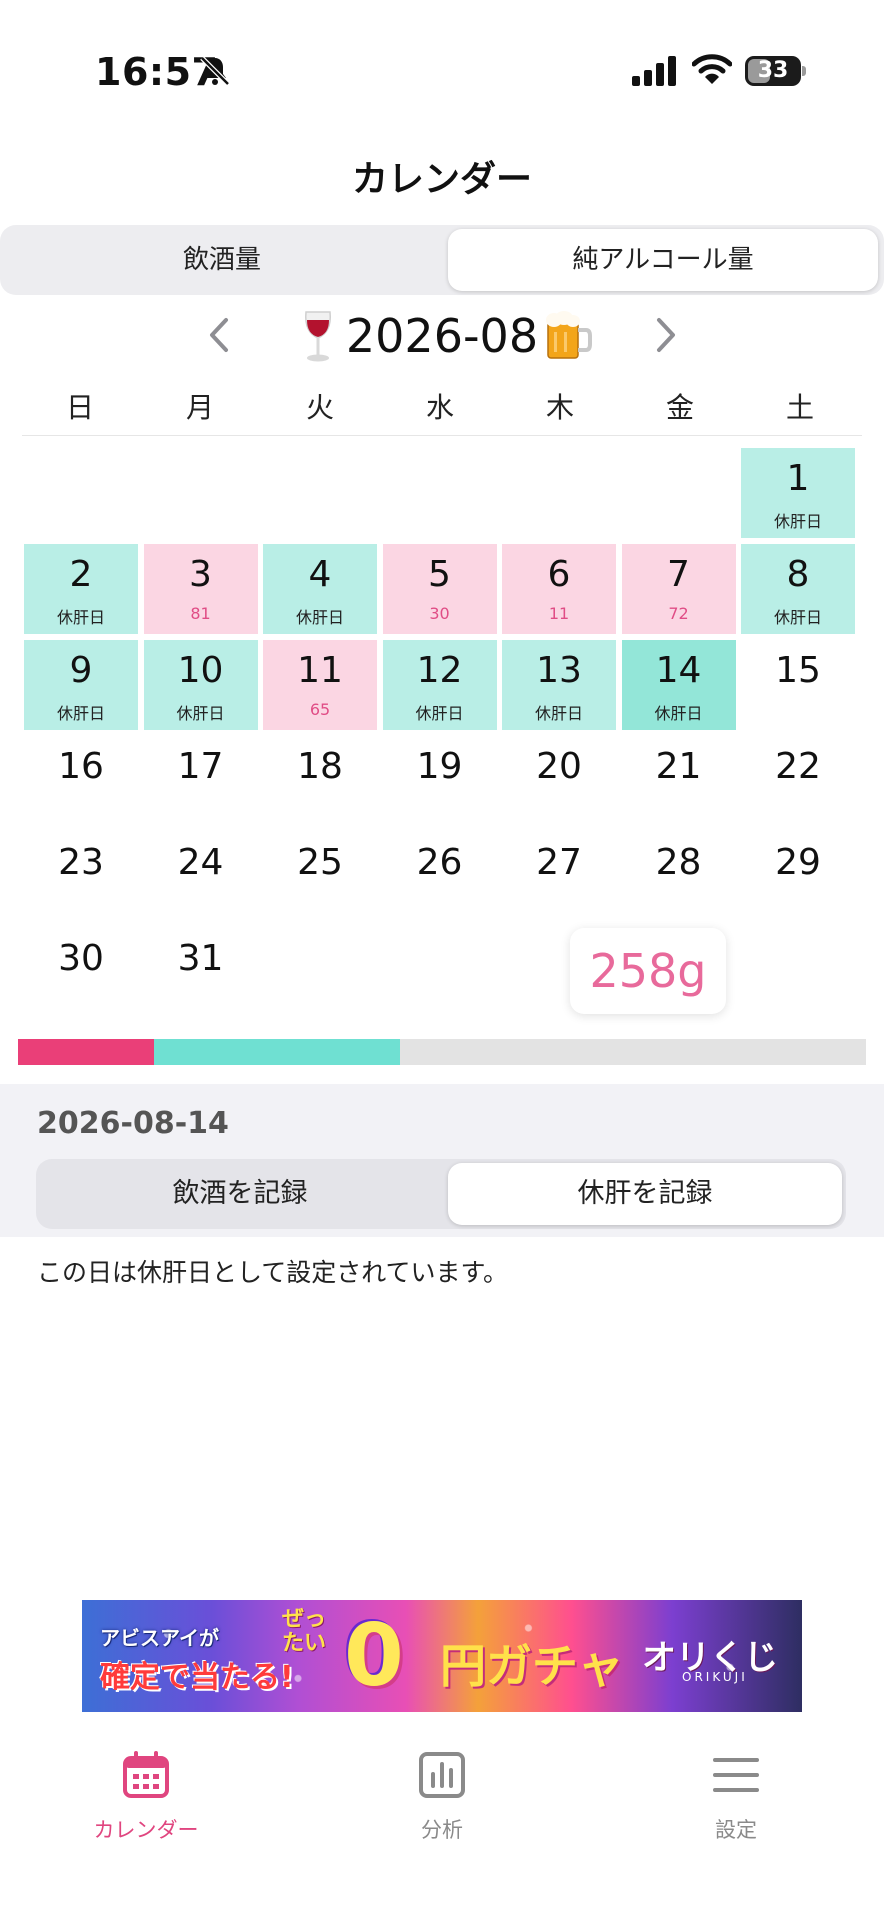  I want to click on calendar-day: 23, so click(81, 877).